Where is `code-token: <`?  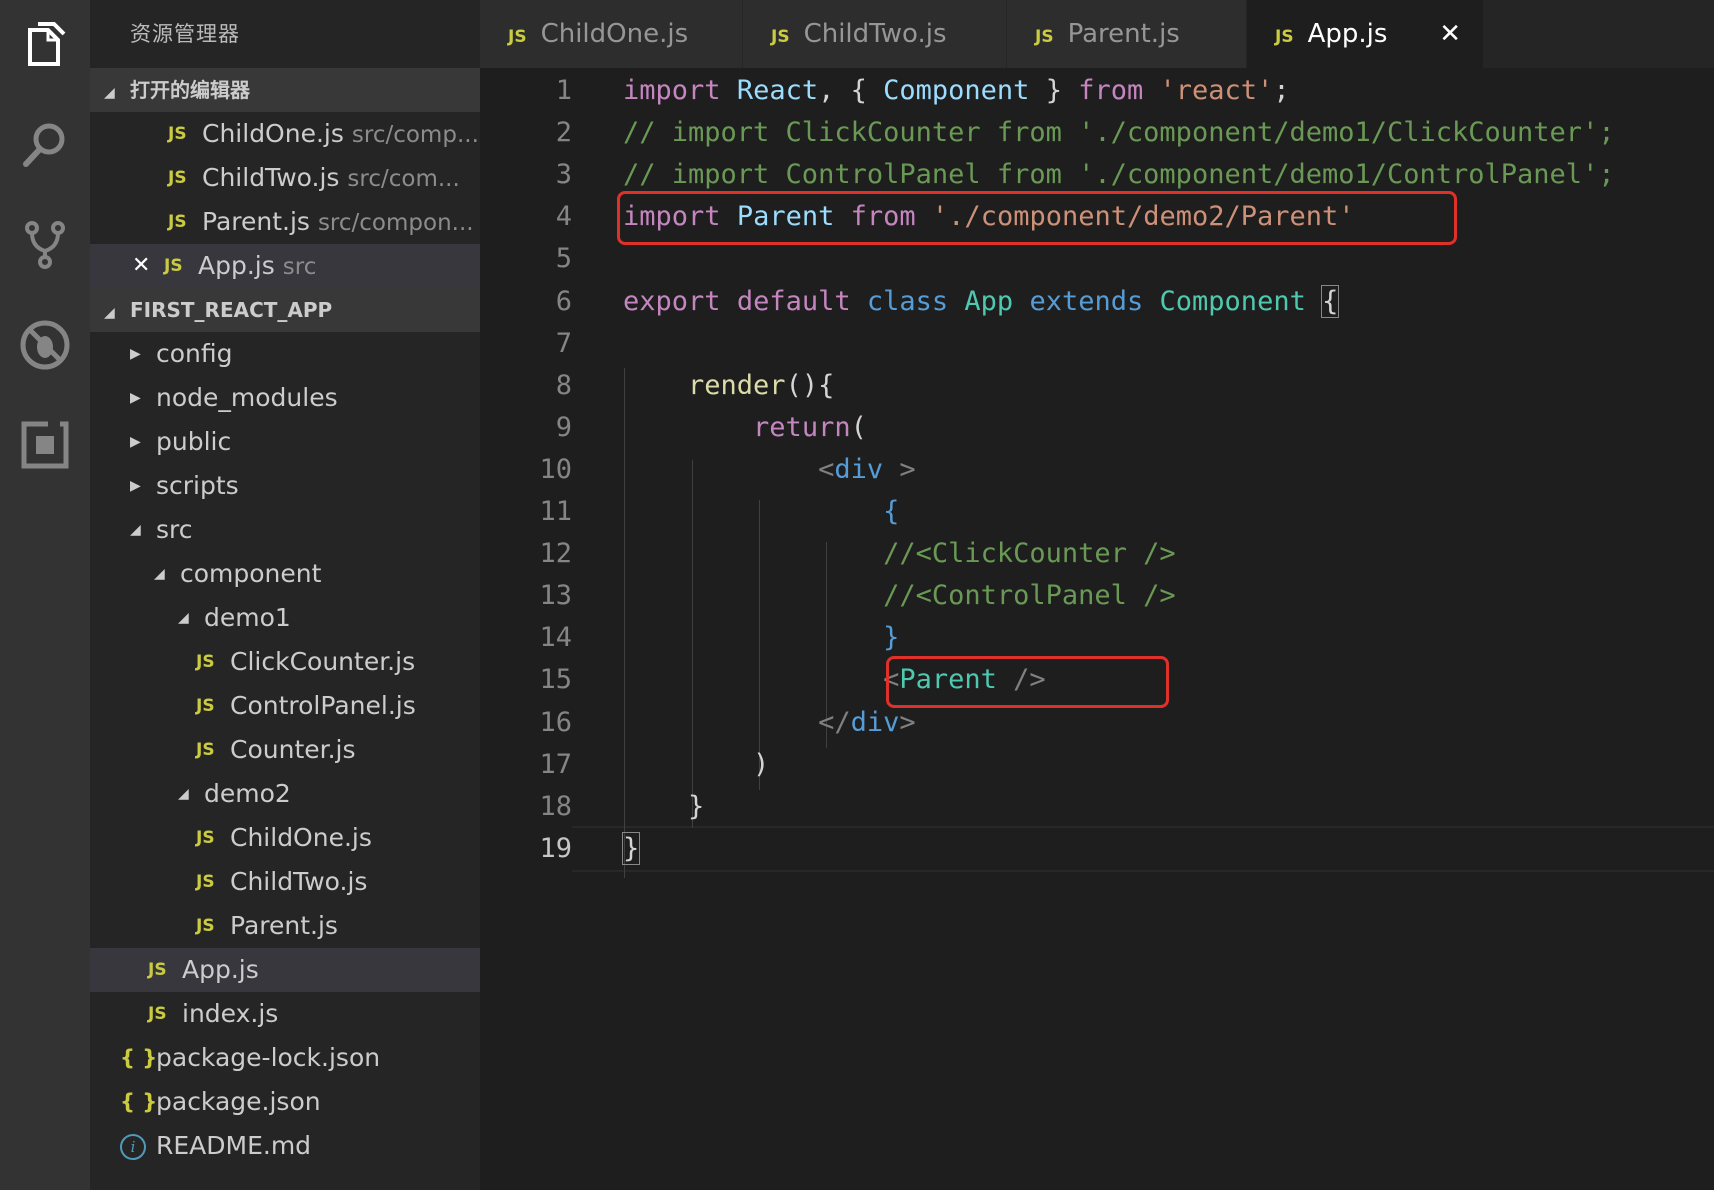
code-token: < is located at coordinates (826, 469).